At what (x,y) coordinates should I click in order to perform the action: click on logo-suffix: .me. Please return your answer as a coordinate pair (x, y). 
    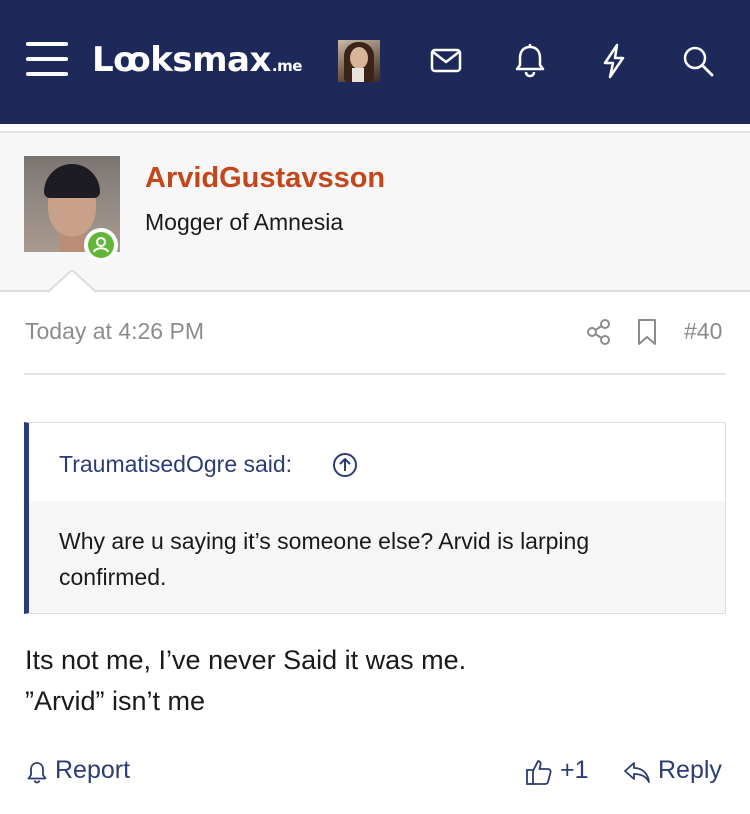
    Looking at the image, I should click on (287, 66).